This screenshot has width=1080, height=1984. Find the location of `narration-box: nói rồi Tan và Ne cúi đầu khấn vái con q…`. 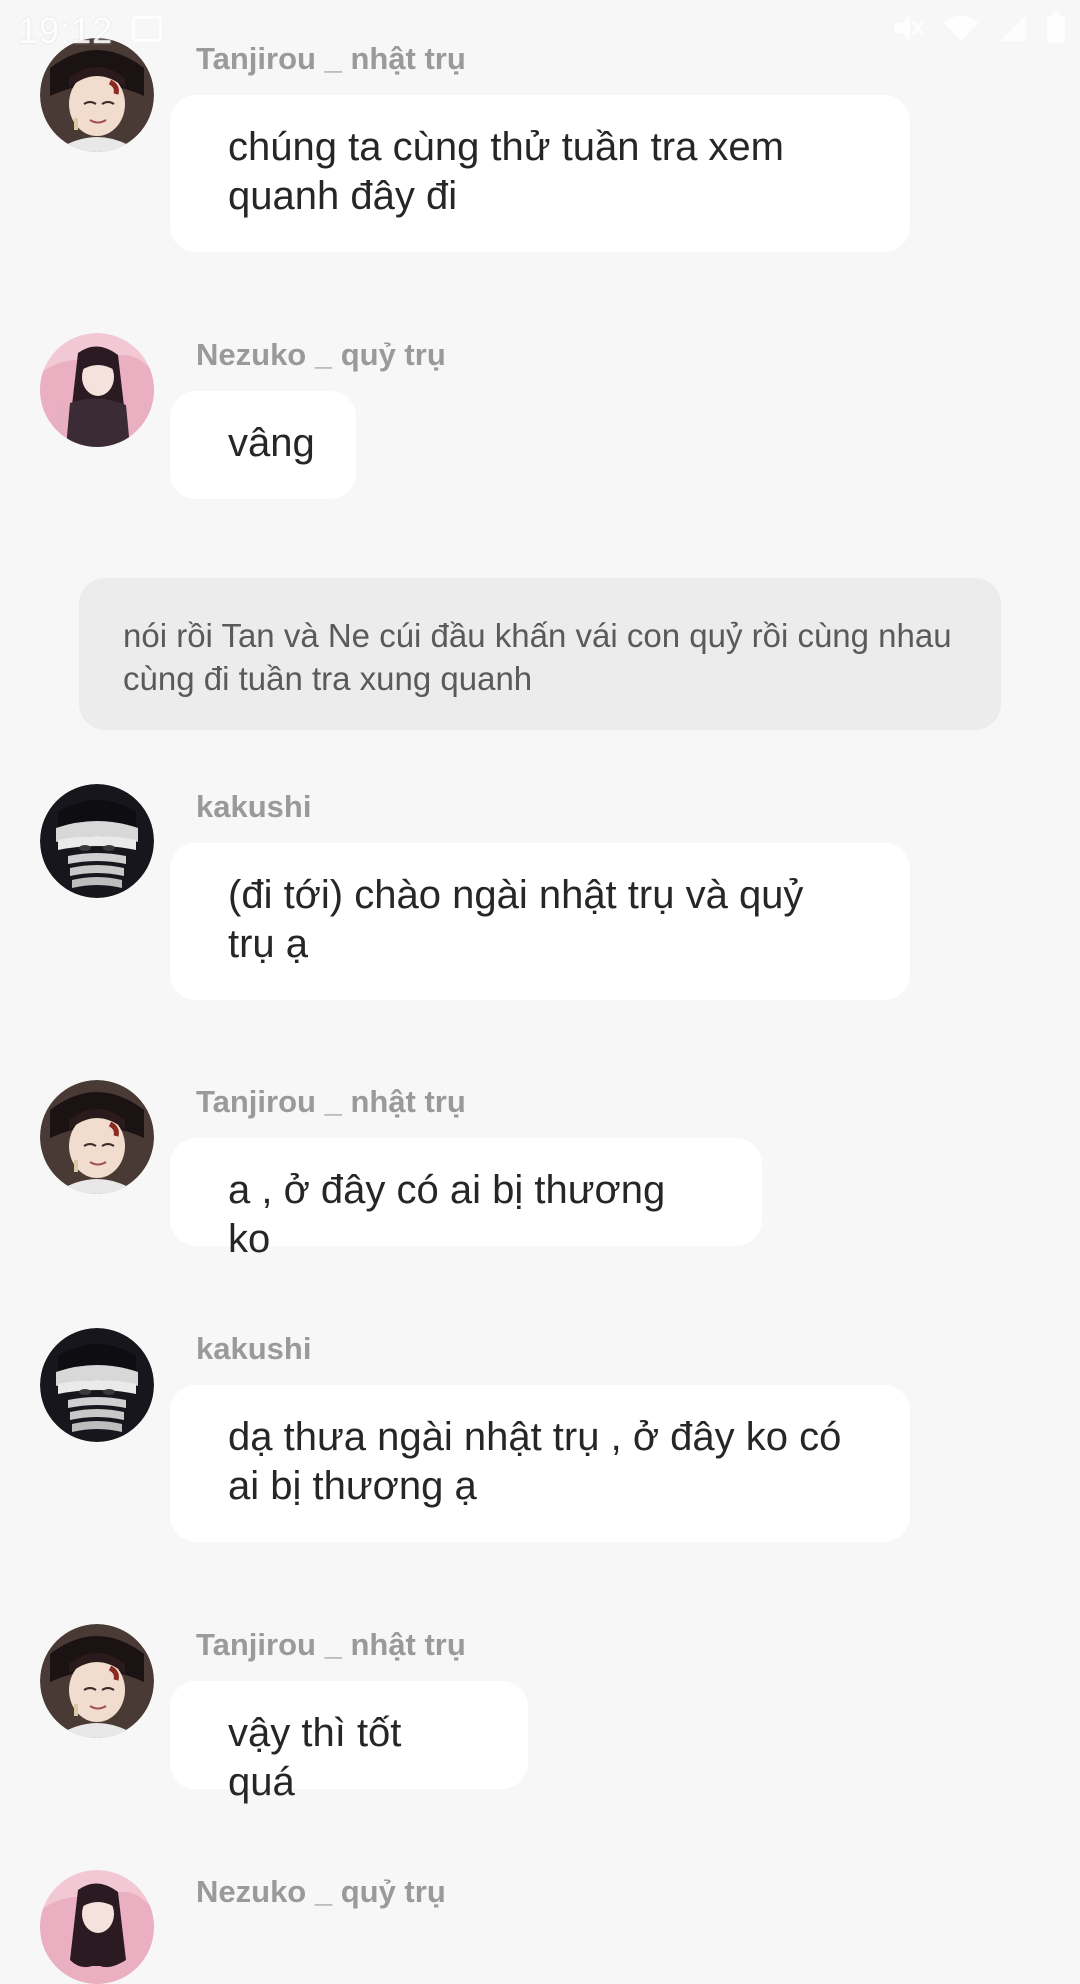

narration-box: nói rồi Tan và Ne cúi đầu khấn vái con q… is located at coordinates (540, 654).